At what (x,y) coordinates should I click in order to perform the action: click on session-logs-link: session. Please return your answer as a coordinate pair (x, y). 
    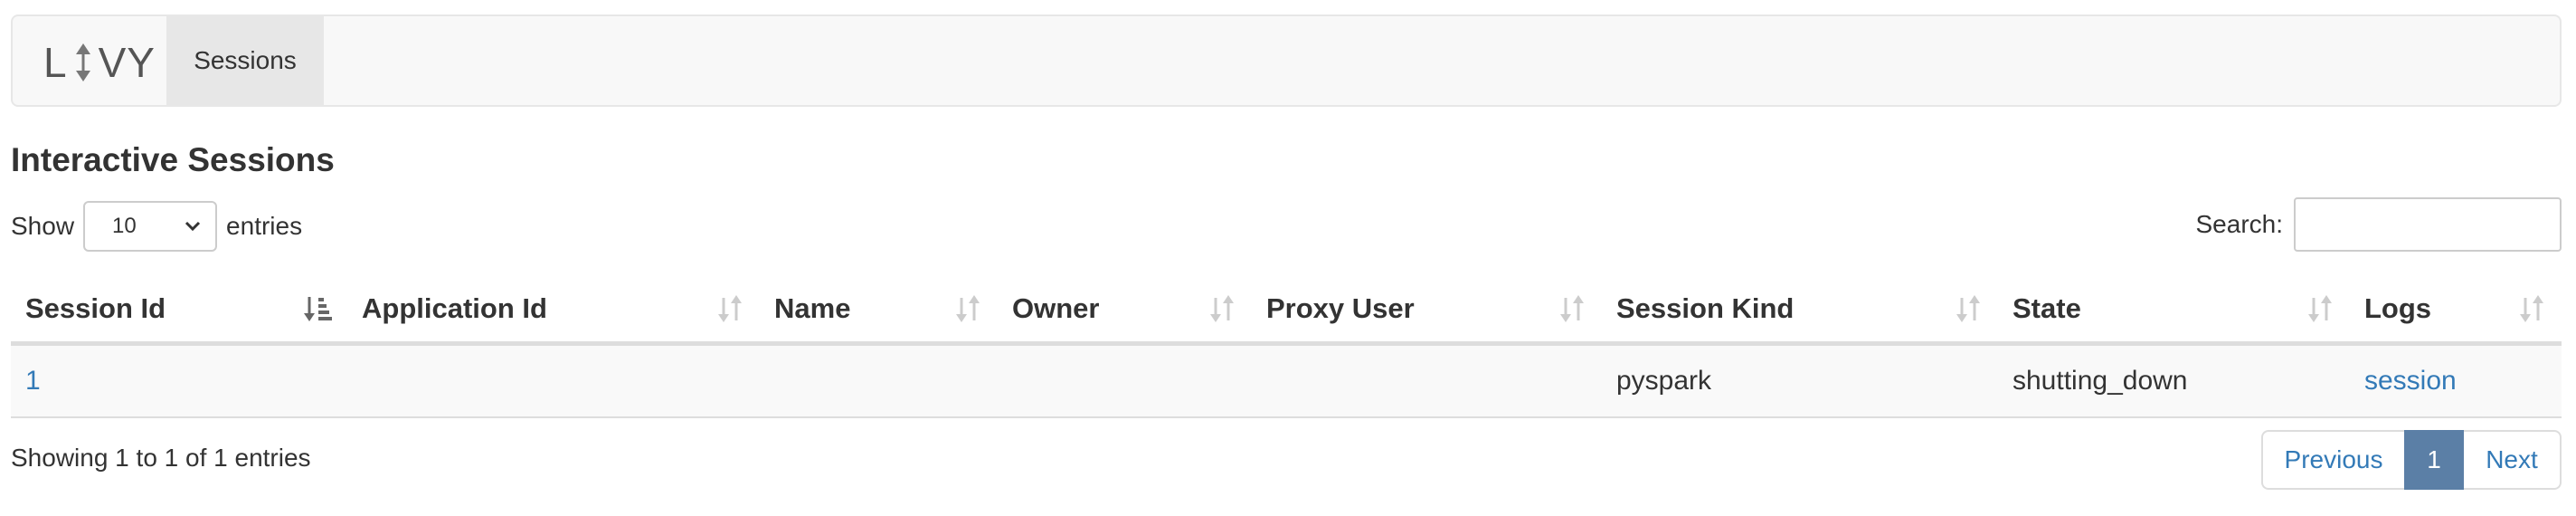
    Looking at the image, I should click on (2411, 381).